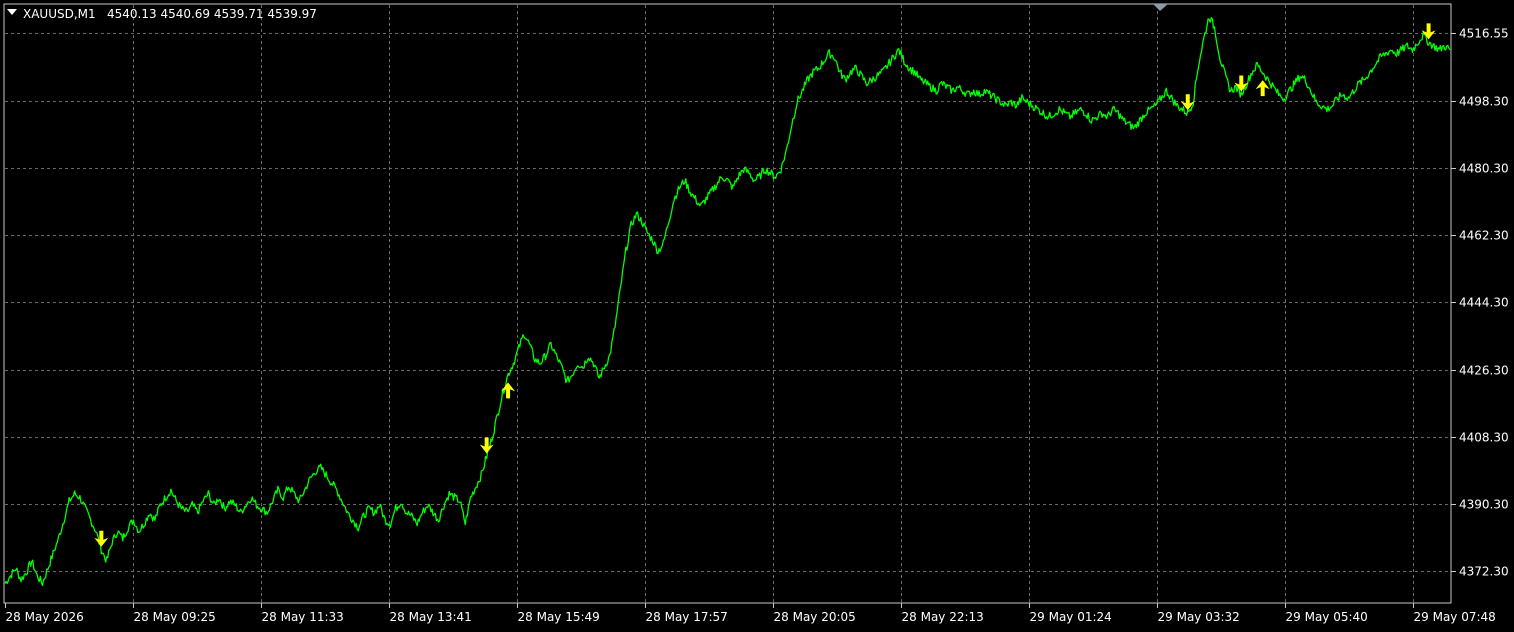  What do you see at coordinates (45, 617) in the screenshot?
I see `x-tick-label: 28 May 2026` at bounding box center [45, 617].